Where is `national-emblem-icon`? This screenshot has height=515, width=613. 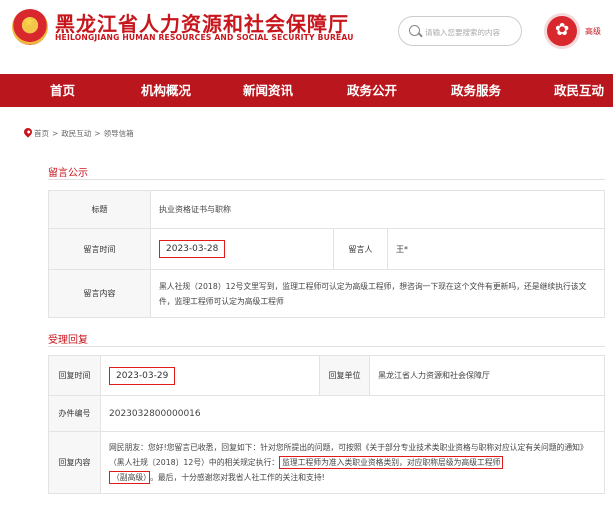
national-emblem-icon is located at coordinates (30, 27).